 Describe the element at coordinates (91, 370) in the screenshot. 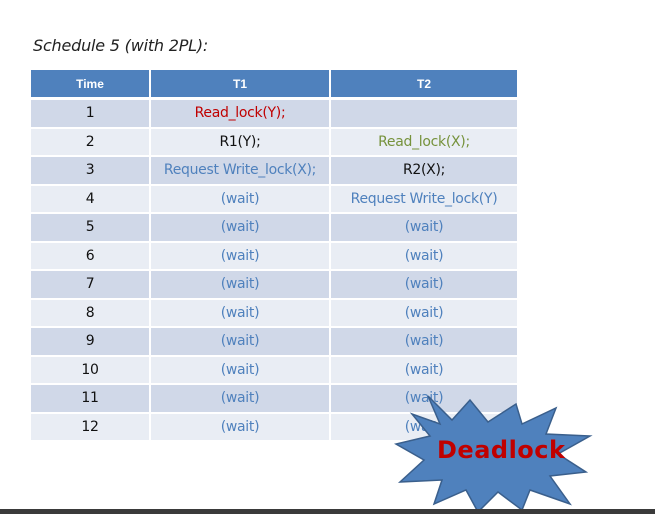

I see `cell-time: 10` at that location.